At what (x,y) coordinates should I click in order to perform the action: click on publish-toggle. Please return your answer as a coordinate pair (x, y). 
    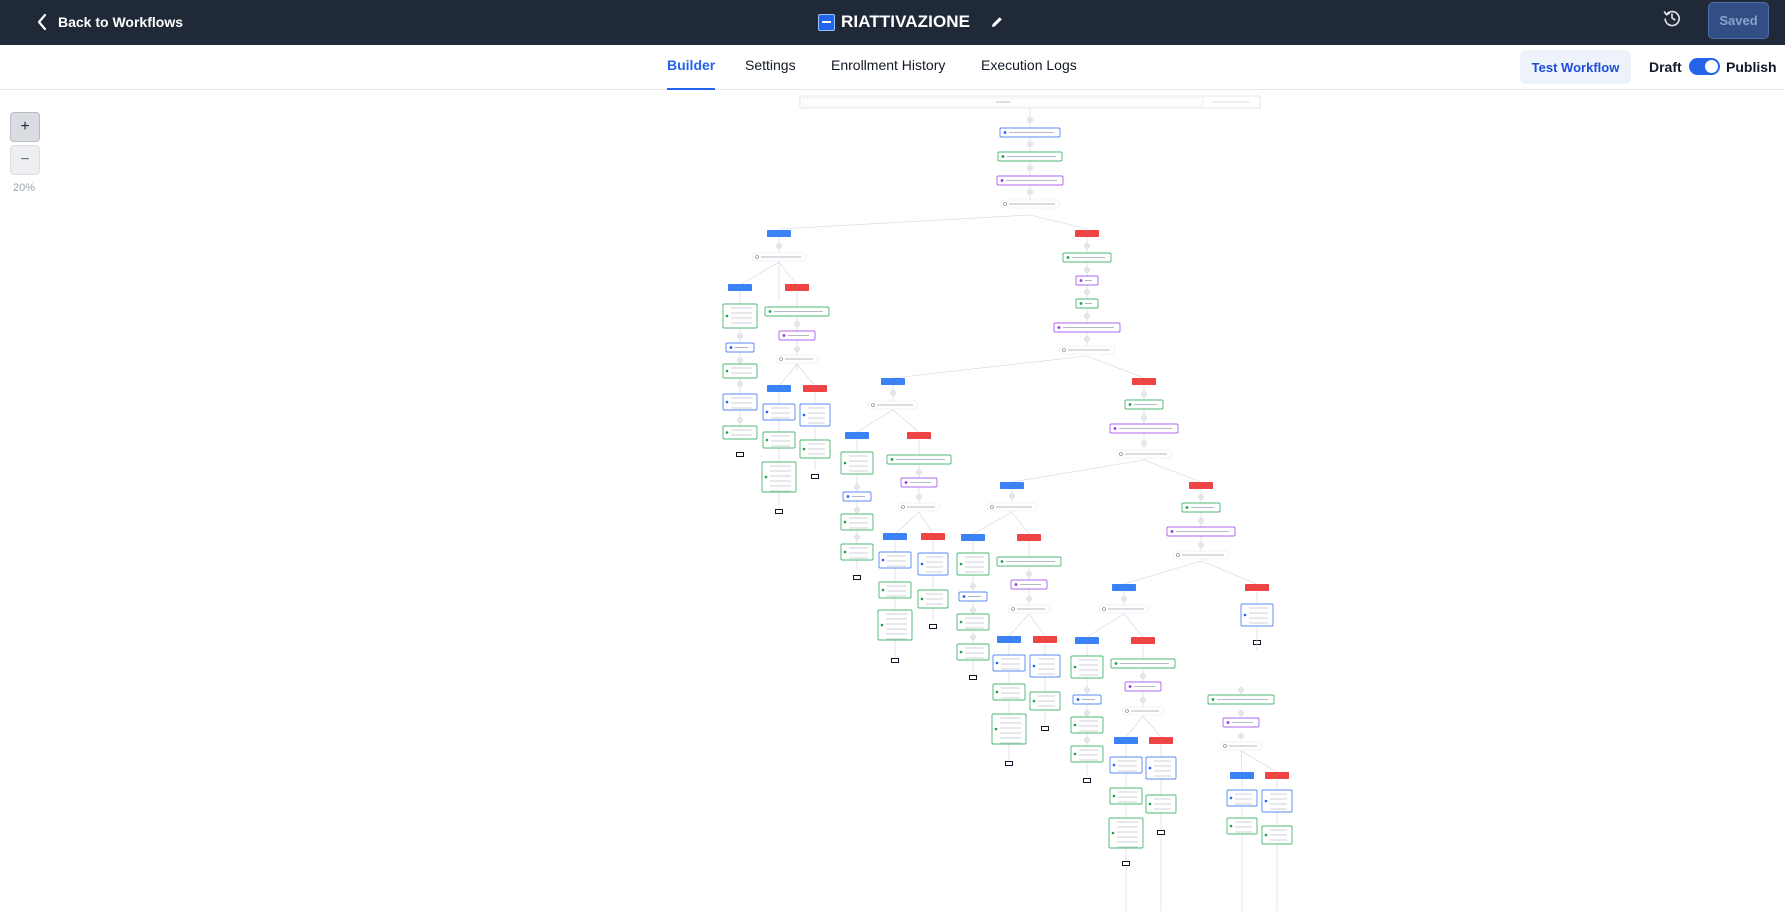
    Looking at the image, I should click on (1704, 66).